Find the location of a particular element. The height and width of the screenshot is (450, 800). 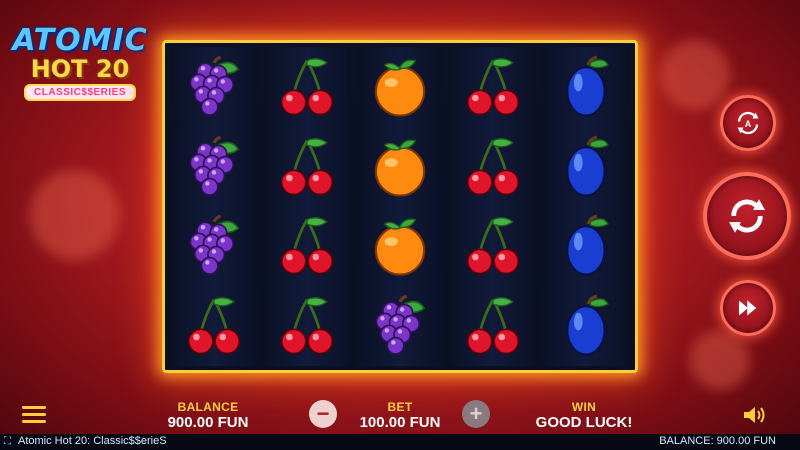

svg-text: A is located at coordinates (748, 124).